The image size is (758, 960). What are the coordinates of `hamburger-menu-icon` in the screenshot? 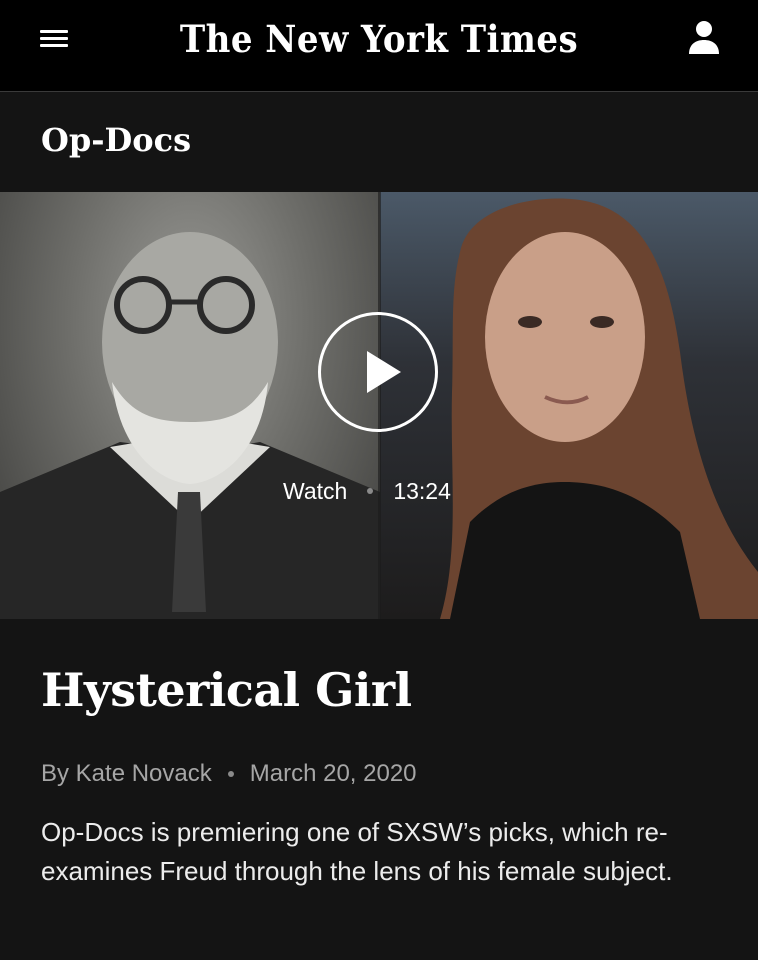 It's located at (54, 39).